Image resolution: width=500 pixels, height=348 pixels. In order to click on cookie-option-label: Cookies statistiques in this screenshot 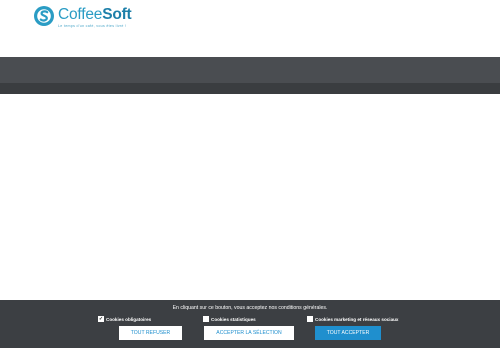, I will do `click(233, 319)`.